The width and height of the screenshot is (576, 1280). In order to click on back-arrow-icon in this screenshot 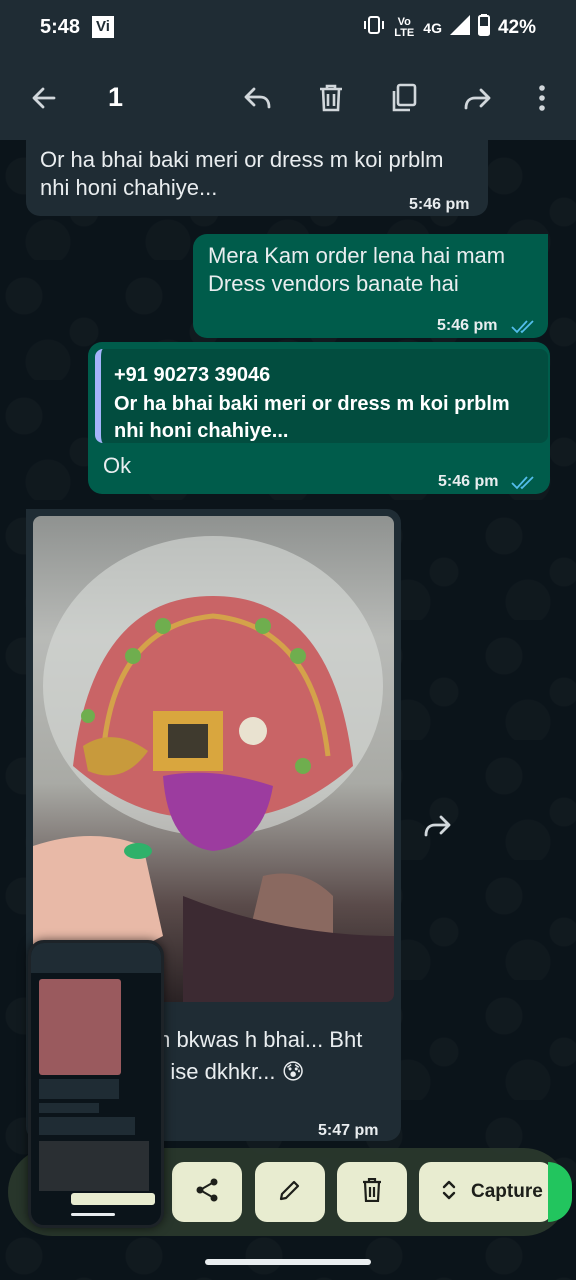, I will do `click(44, 98)`.